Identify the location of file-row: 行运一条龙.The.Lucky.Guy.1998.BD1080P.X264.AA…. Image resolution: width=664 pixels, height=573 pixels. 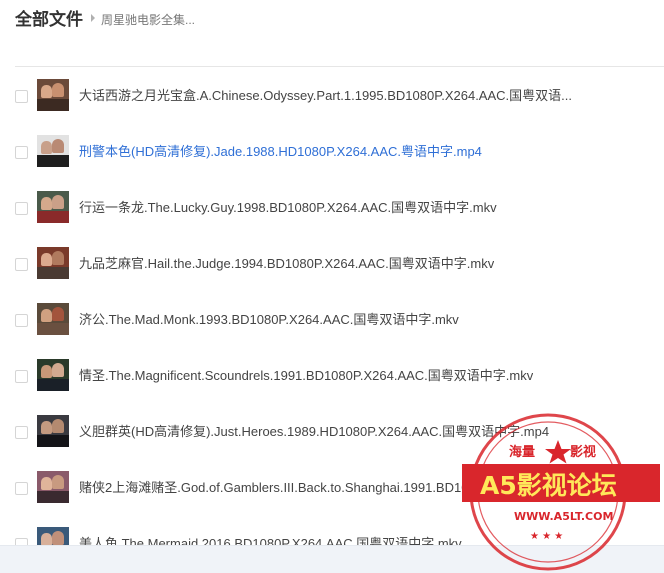
(332, 207).